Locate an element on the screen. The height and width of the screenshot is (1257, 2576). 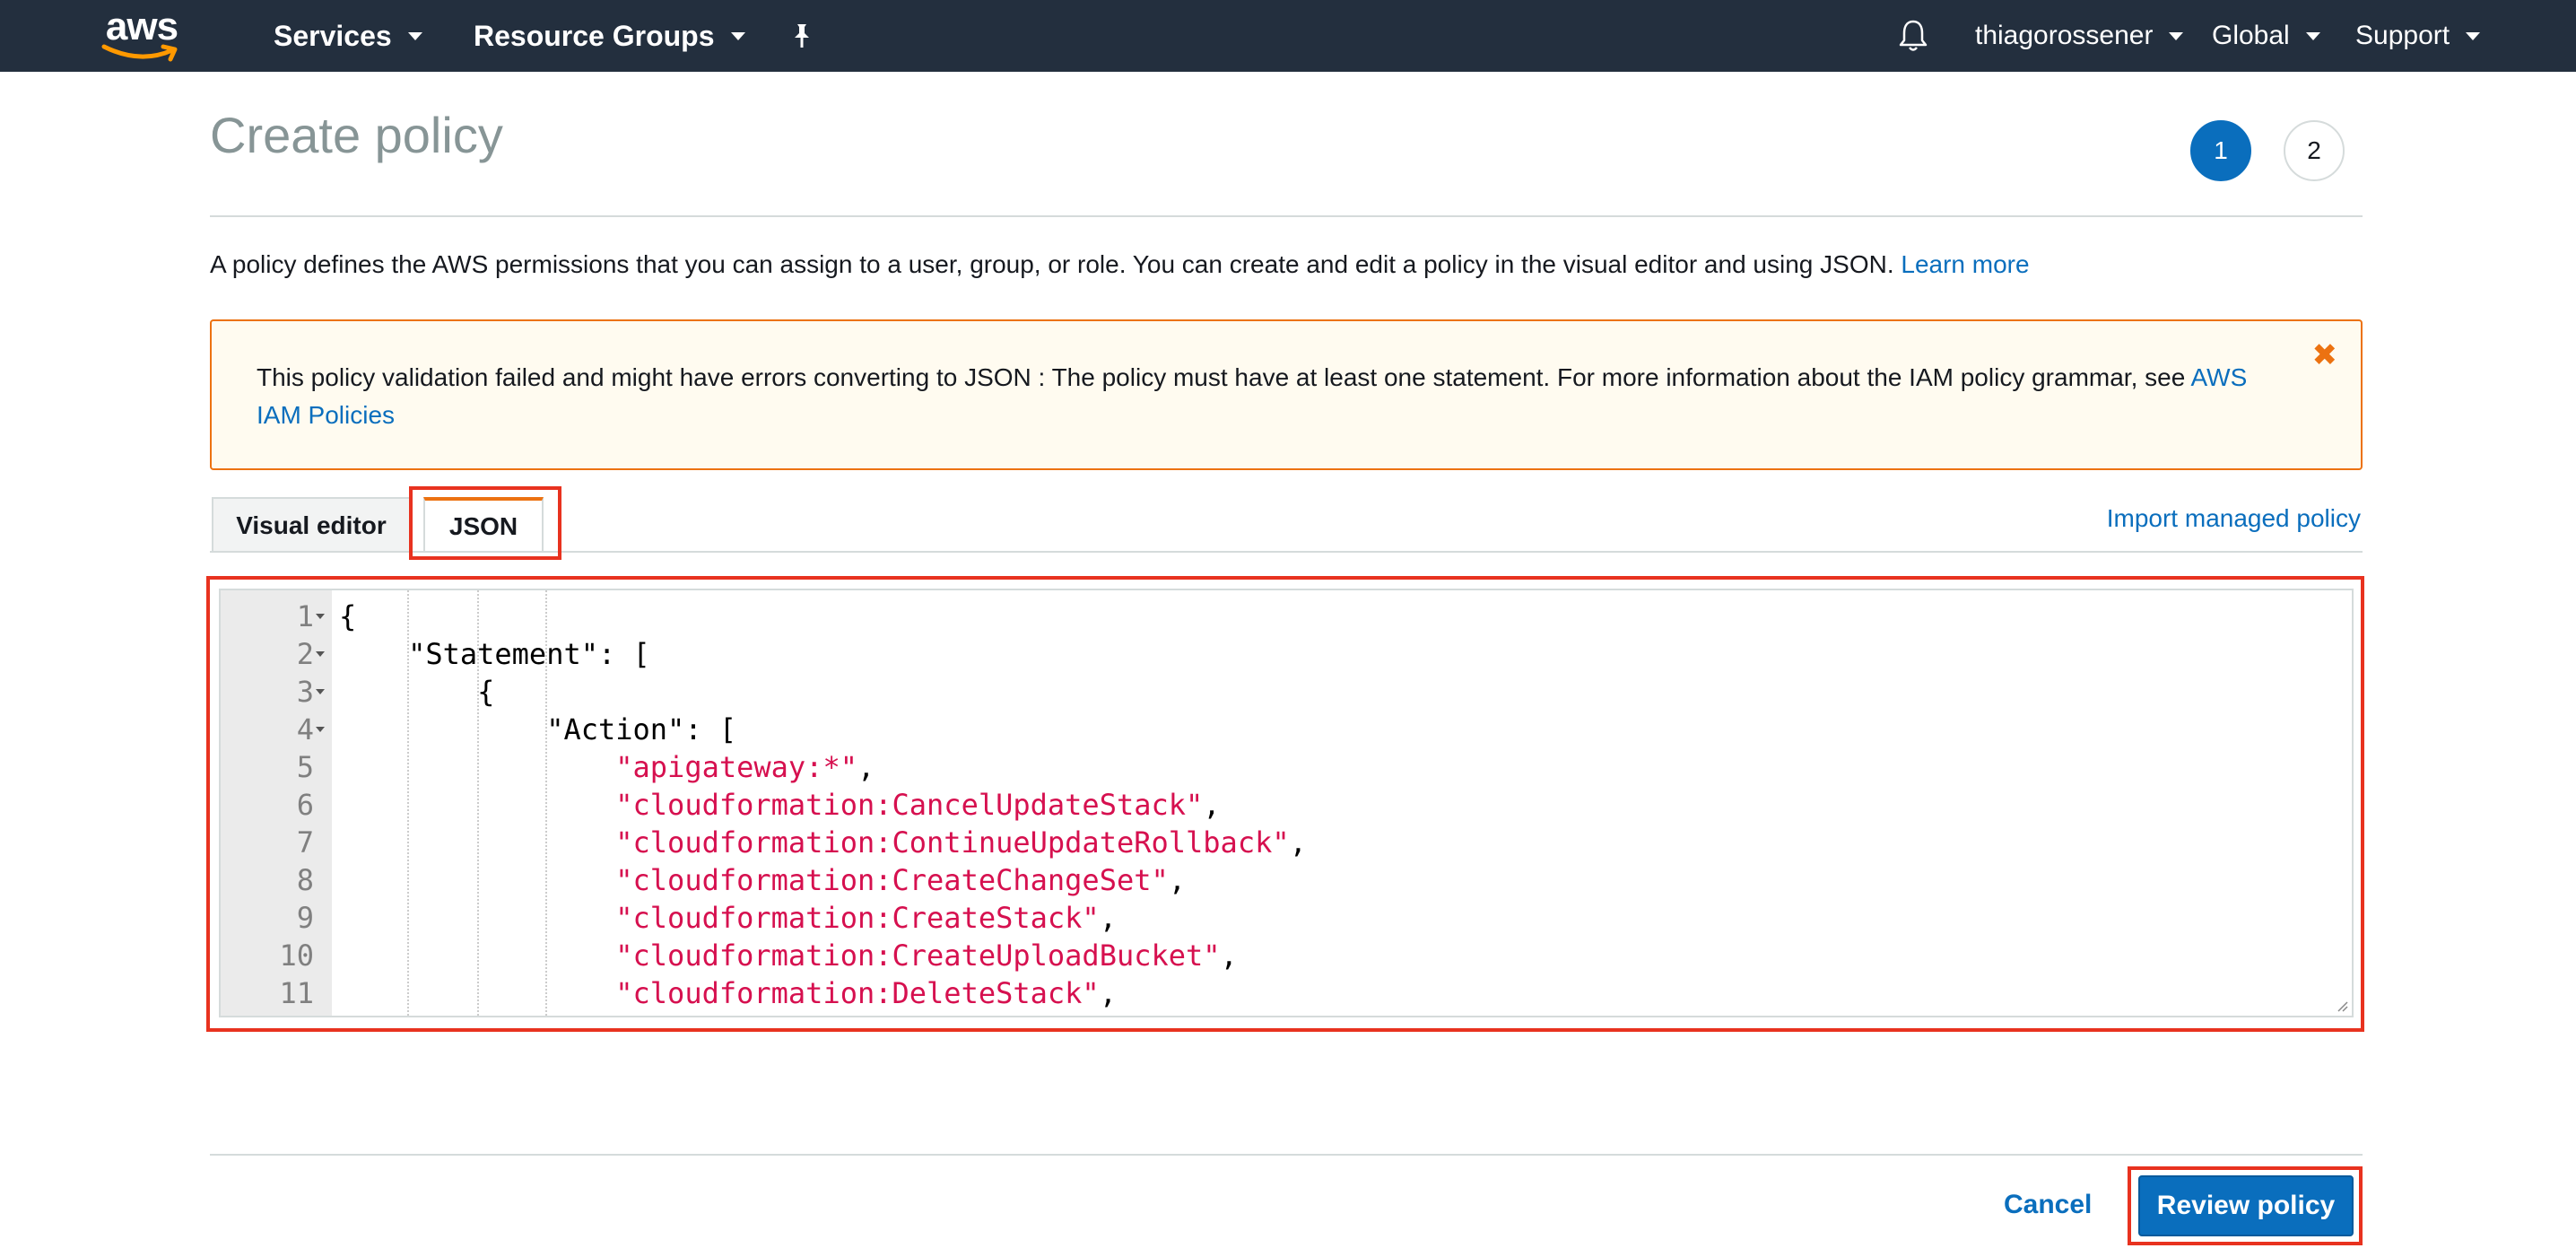
resource-groups-menu: Resource Groups is located at coordinates (609, 36).